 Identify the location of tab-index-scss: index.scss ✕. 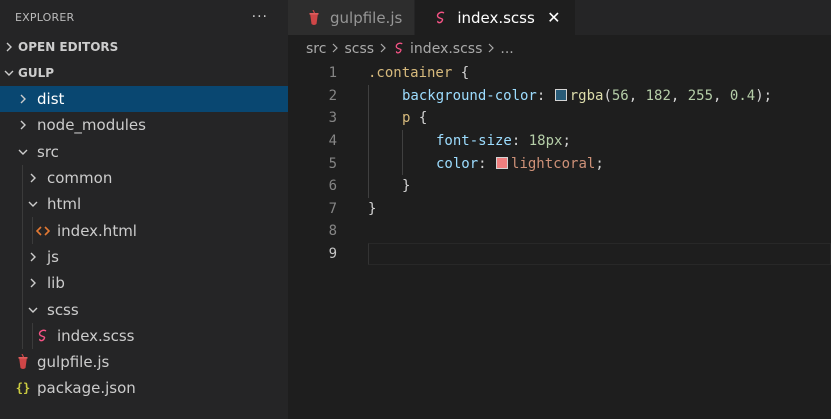
(495, 17).